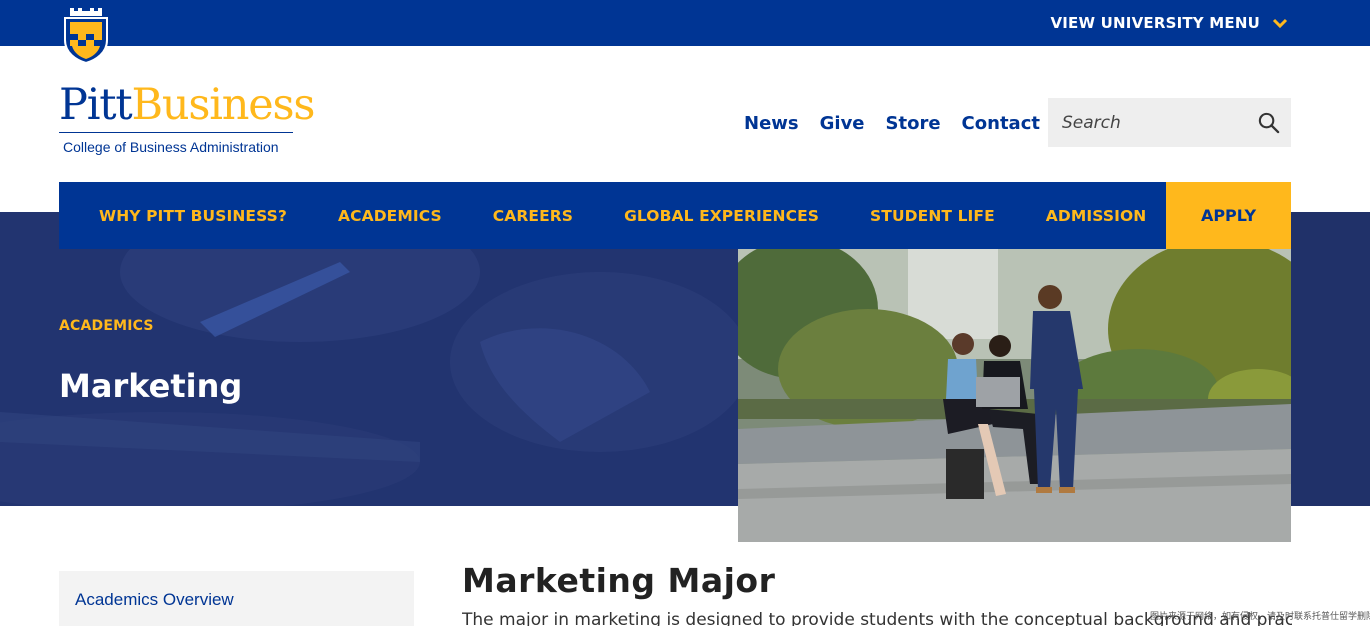 This screenshot has width=1370, height=626. Describe the element at coordinates (619, 580) in the screenshot. I see `content-heading: Marketing Major` at that location.